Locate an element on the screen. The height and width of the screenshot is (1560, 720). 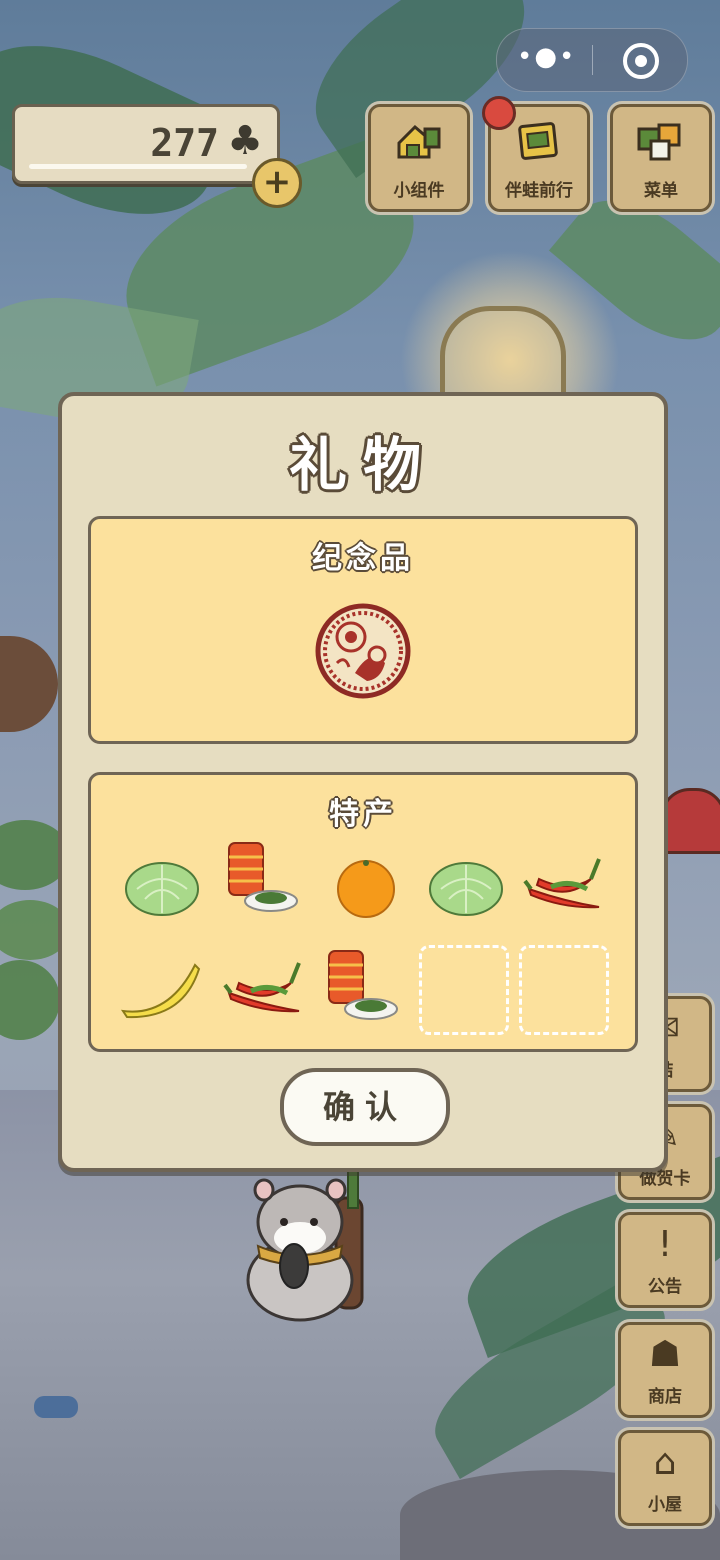
side-button-label: 商店 is located at coordinates (665, 1397).